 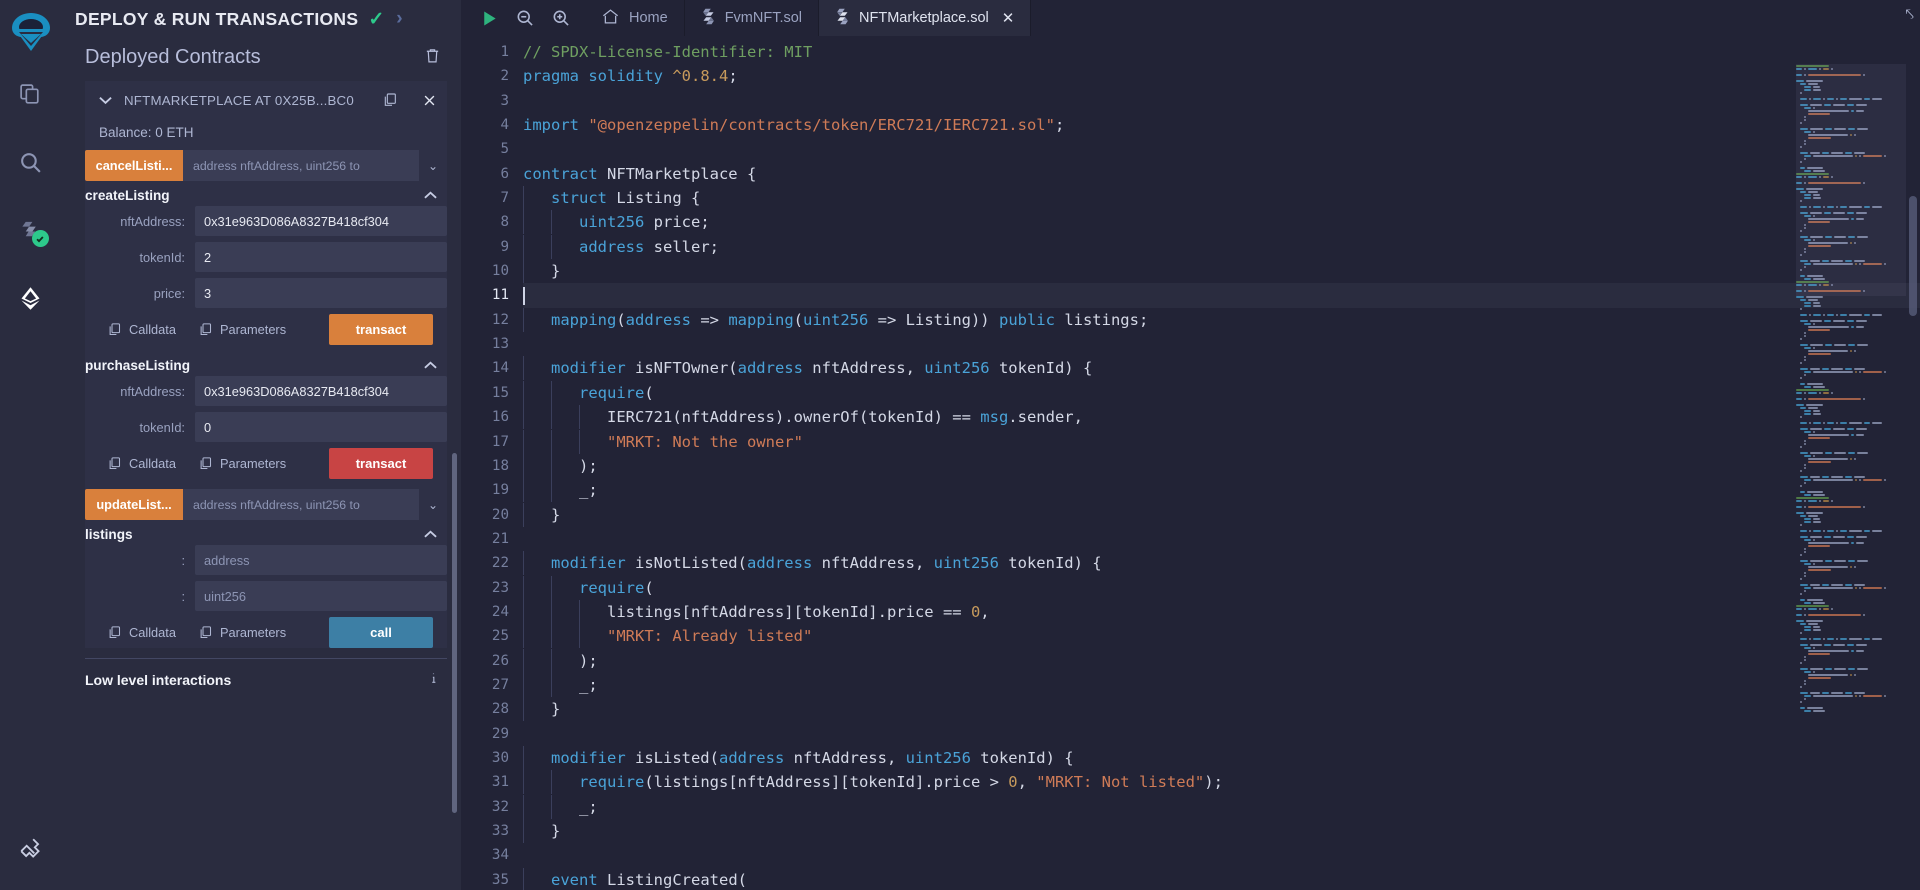 I want to click on listings-uint256-input, so click(x=321, y=596).